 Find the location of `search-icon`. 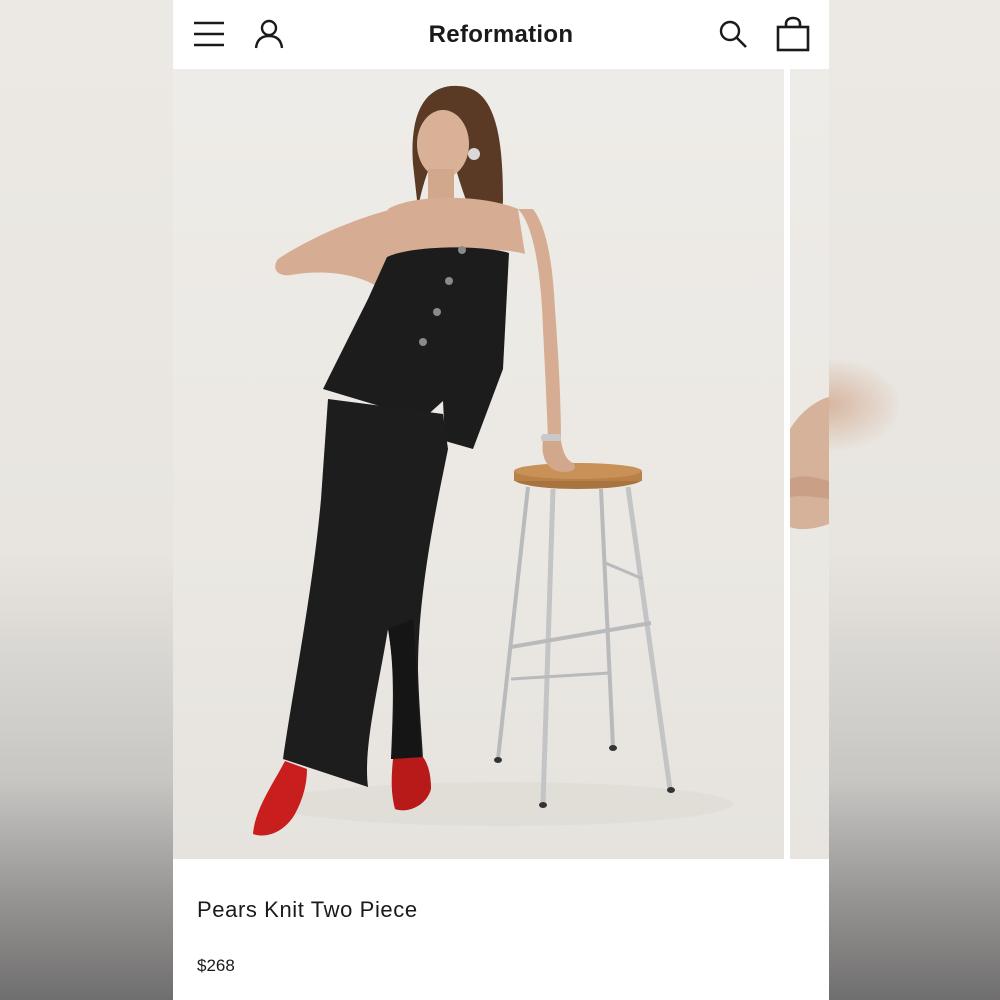

search-icon is located at coordinates (733, 34).